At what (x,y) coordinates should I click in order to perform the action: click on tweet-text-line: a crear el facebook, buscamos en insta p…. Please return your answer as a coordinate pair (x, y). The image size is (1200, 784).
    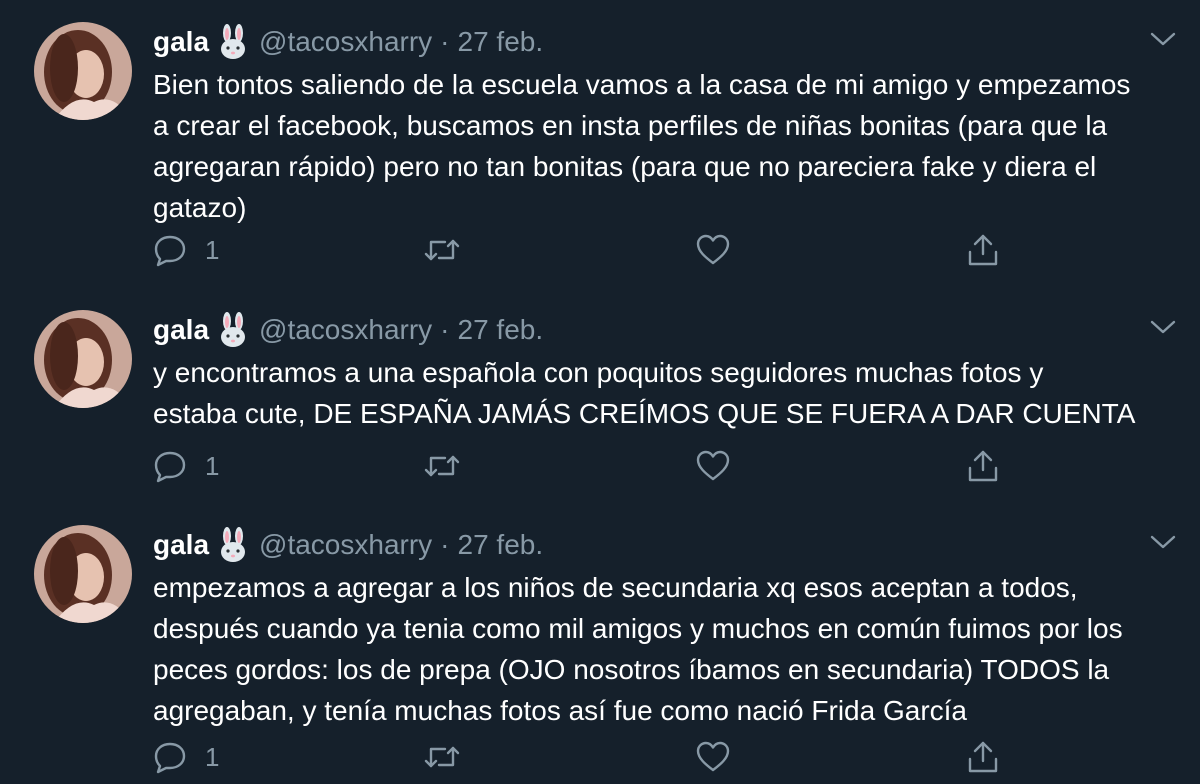
    Looking at the image, I should click on (630, 125).